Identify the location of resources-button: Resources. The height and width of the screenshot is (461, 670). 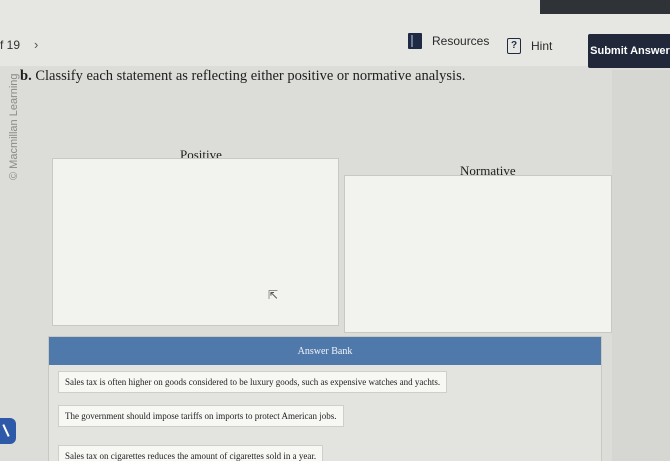
(448, 41).